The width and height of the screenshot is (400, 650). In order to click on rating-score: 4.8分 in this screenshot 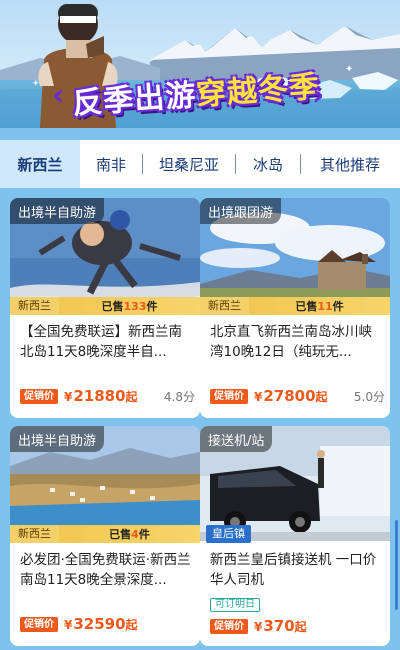, I will do `click(179, 396)`.